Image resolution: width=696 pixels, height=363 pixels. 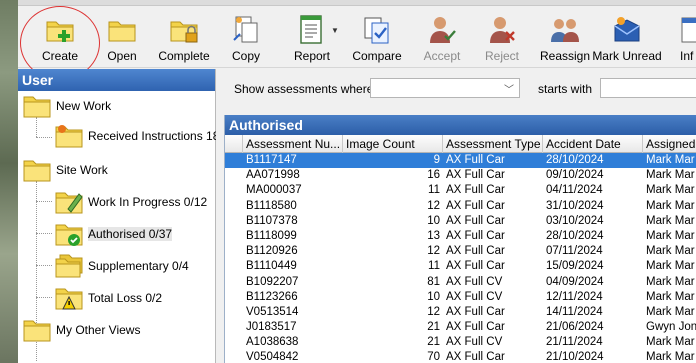 I want to click on show-assessments-label: Show assessments where, so click(x=304, y=89).